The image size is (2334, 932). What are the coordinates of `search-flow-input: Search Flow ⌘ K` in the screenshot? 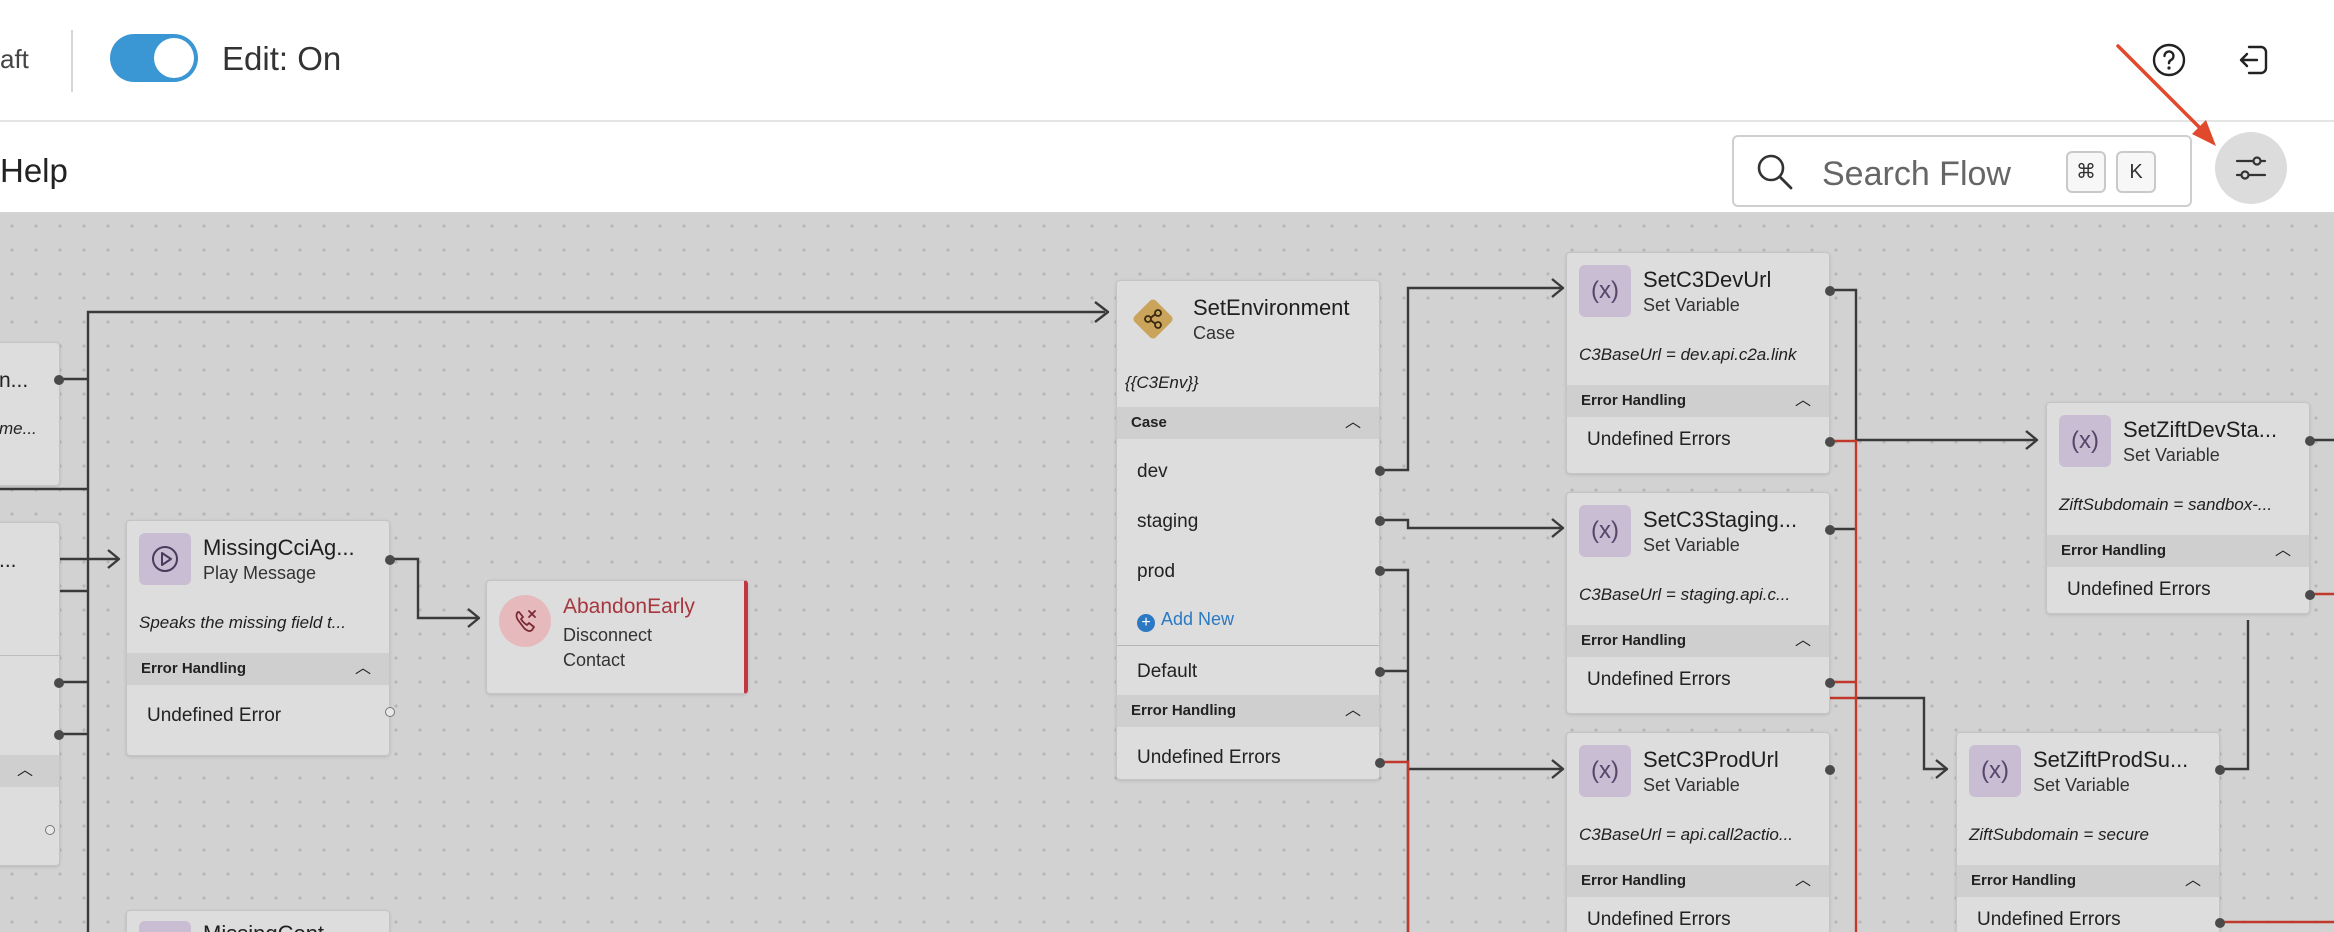 It's located at (1962, 171).